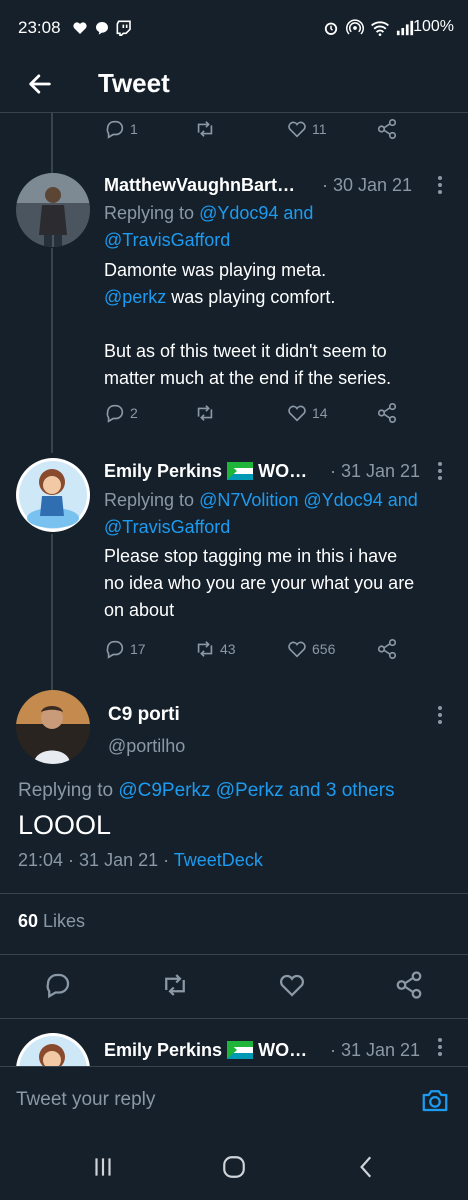 This screenshot has height=1200, width=468. I want to click on reply-count: 2, so click(134, 413).